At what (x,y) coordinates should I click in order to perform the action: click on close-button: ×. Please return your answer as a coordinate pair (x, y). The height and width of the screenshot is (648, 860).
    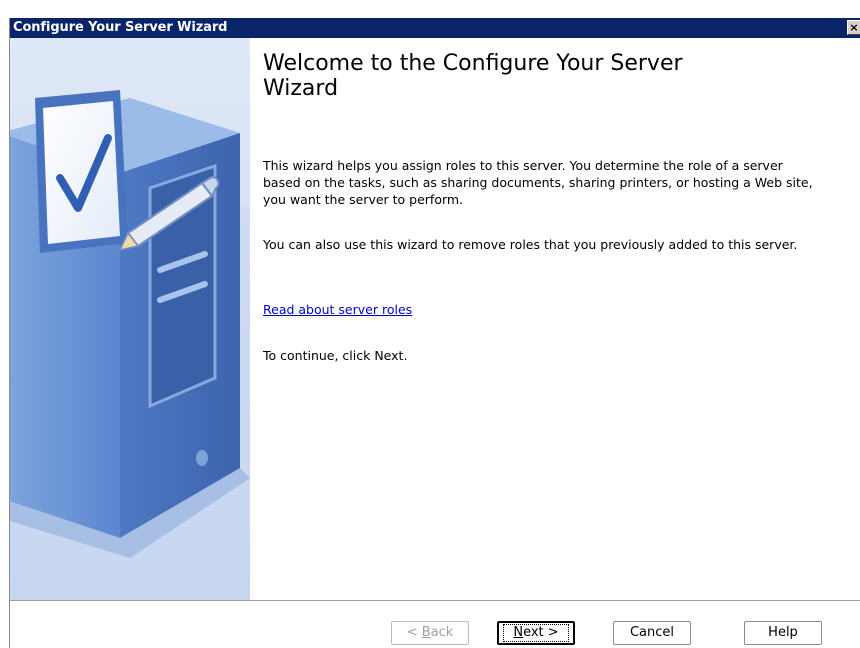
    Looking at the image, I should click on (853, 27).